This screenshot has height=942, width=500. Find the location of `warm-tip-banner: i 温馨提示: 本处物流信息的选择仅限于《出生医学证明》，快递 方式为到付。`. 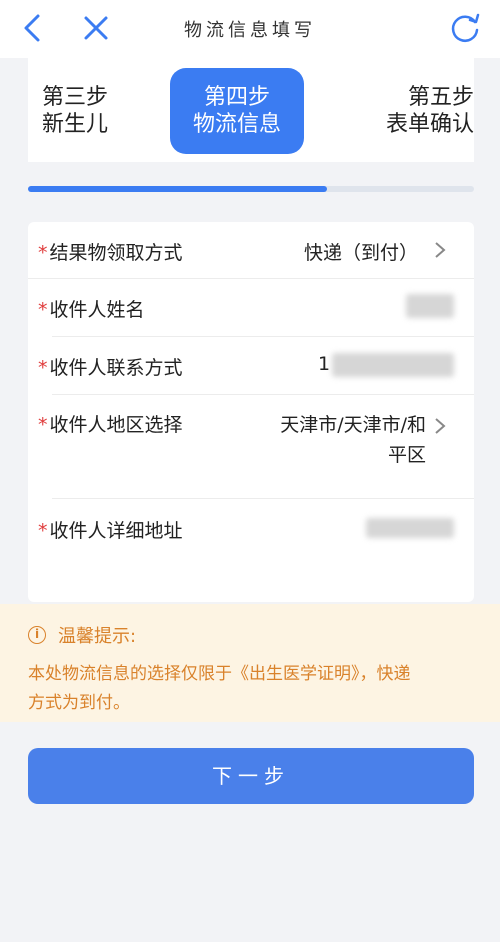

warm-tip-banner: i 温馨提示: 本处物流信息的选择仅限于《出生医学证明》，快递 方式为到付。 is located at coordinates (250, 663).